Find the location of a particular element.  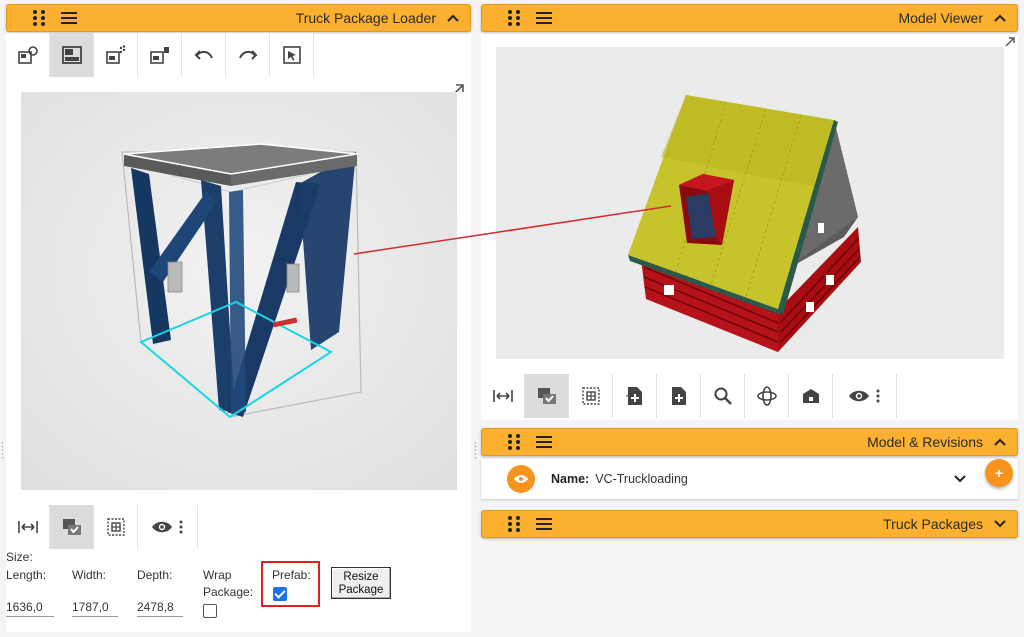

file-plus-icon is located at coordinates (679, 396).